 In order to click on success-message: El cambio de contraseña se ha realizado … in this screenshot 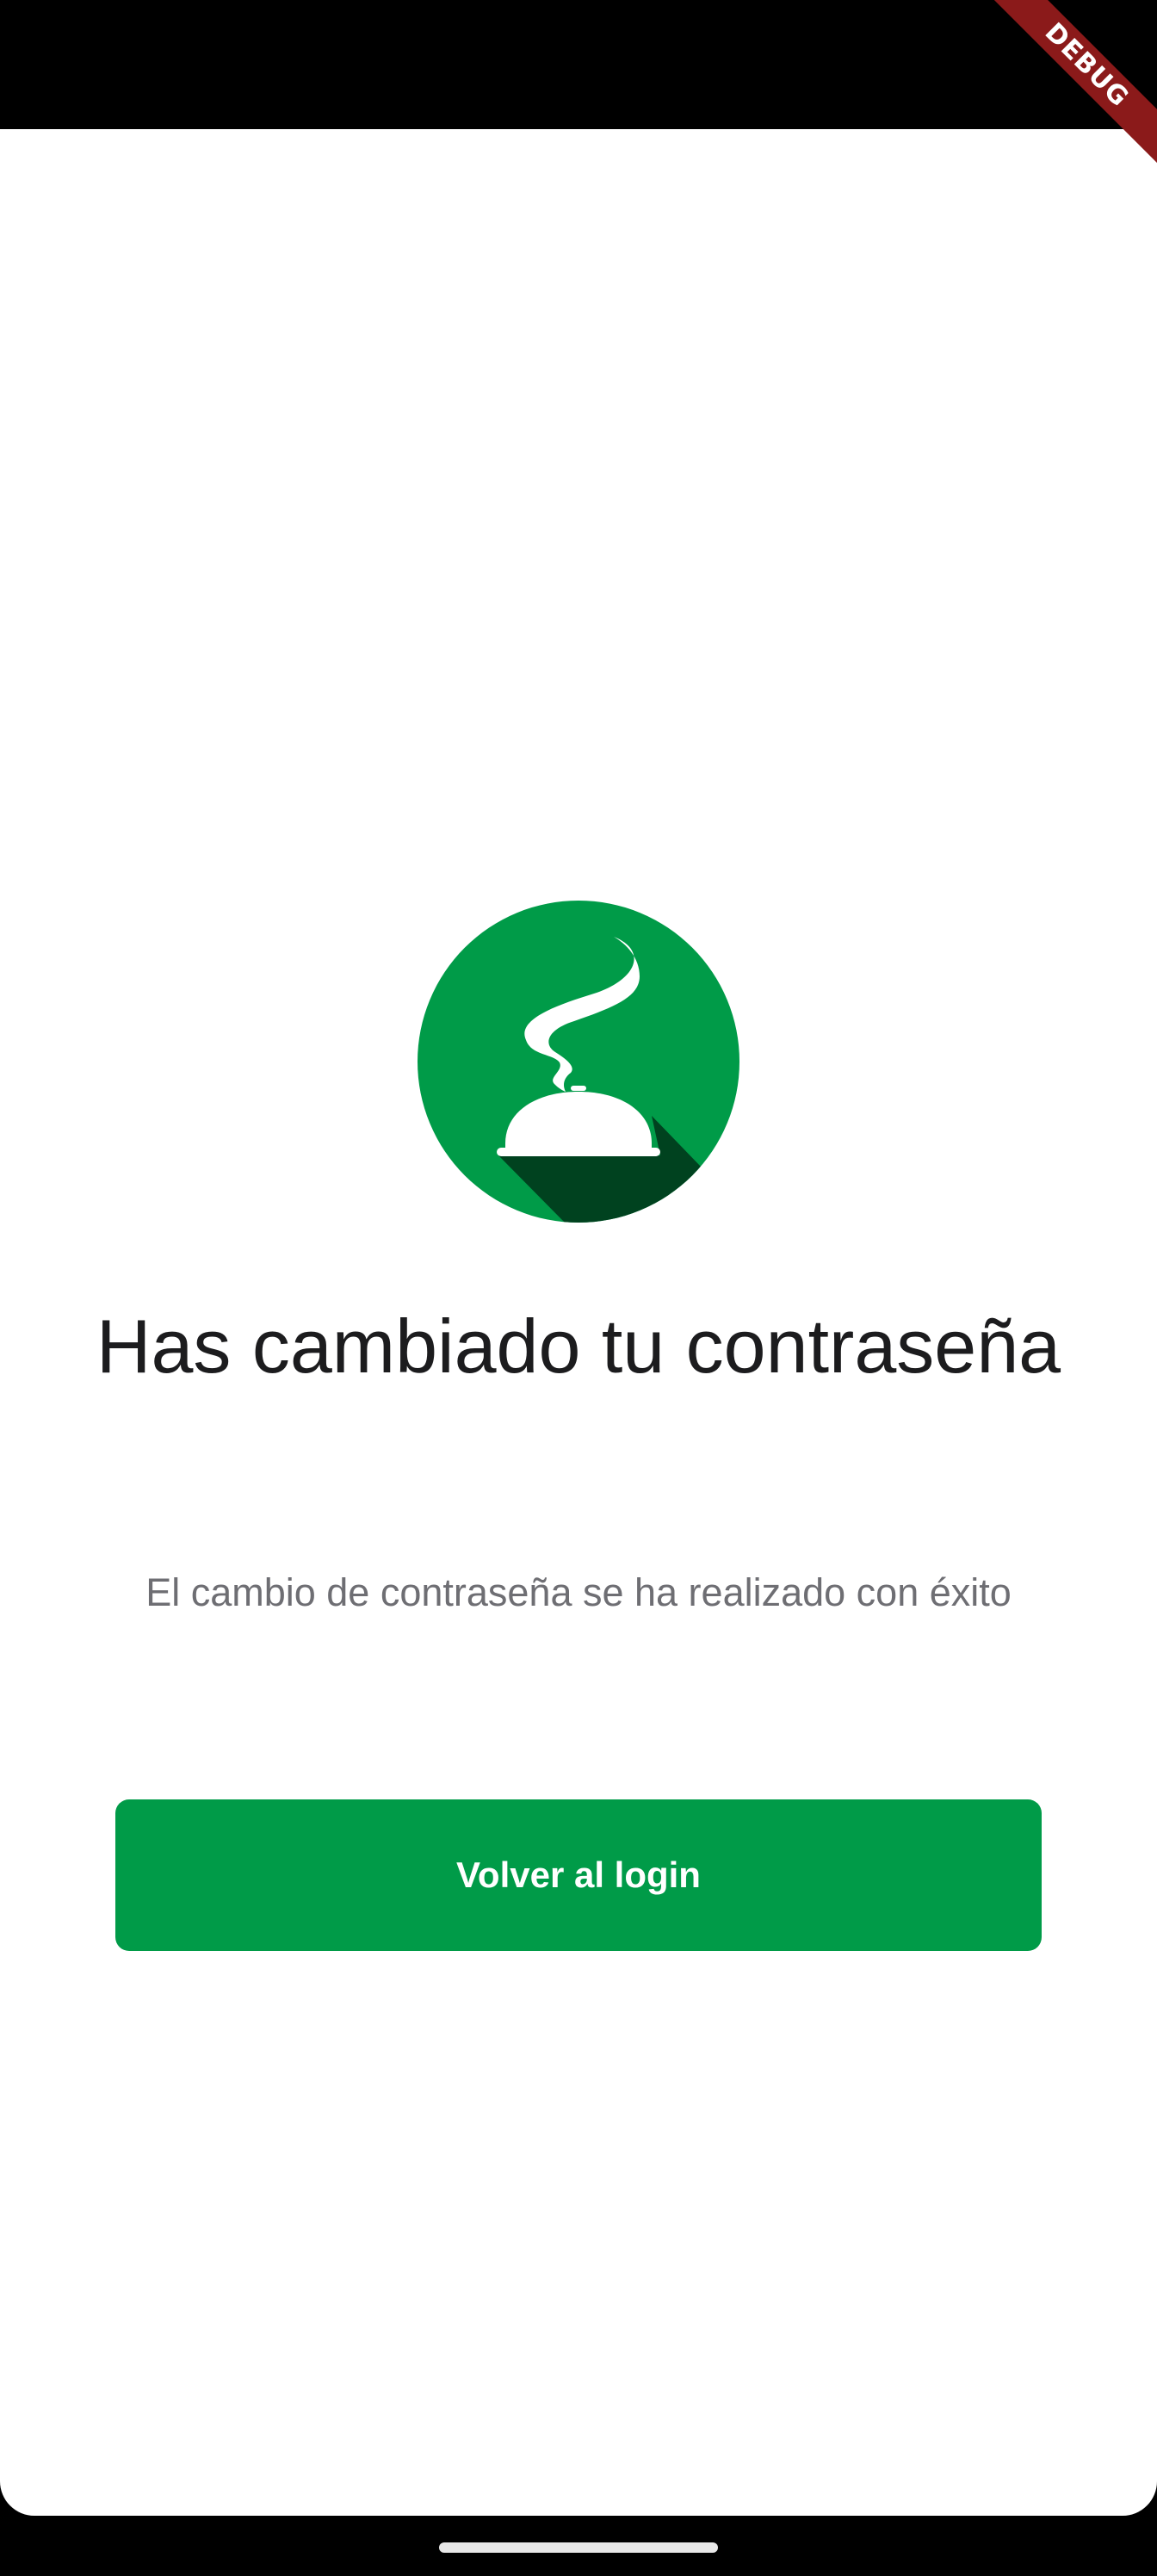, I will do `click(579, 1592)`.